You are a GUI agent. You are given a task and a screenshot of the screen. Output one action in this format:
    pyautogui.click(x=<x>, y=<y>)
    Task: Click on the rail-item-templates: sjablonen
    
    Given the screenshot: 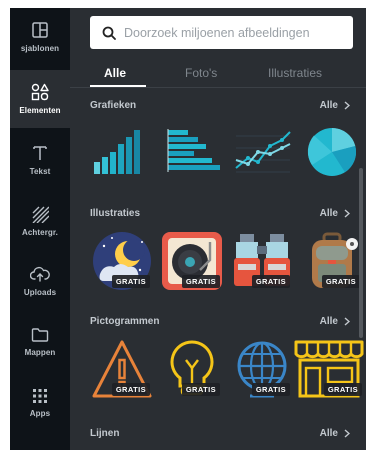 What is the action you would take?
    pyautogui.click(x=40, y=37)
    